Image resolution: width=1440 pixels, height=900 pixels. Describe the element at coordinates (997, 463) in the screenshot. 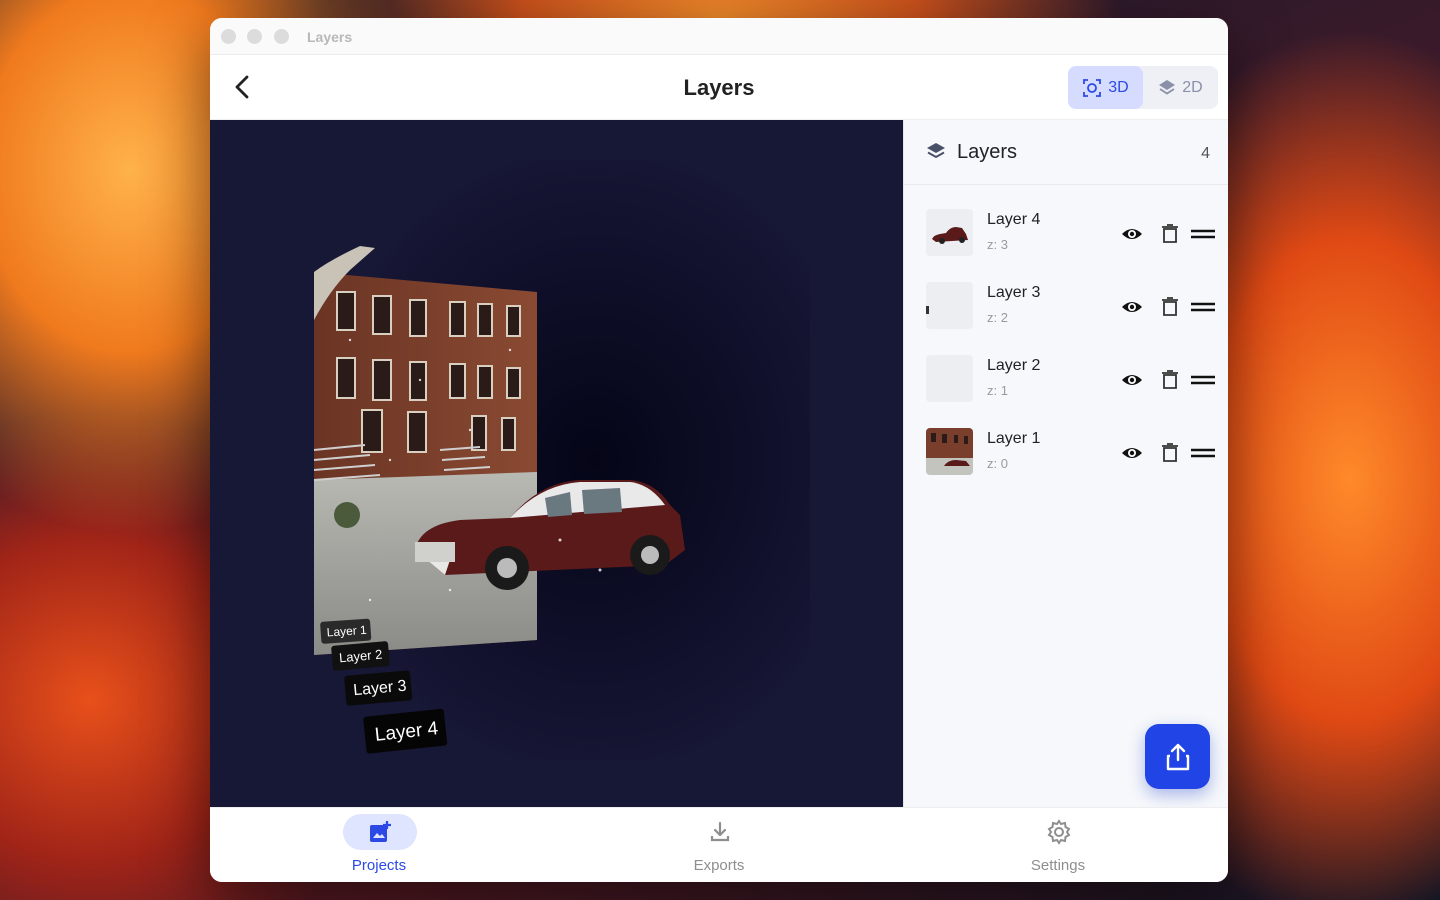

I see `layer-z-index: z: 0` at that location.